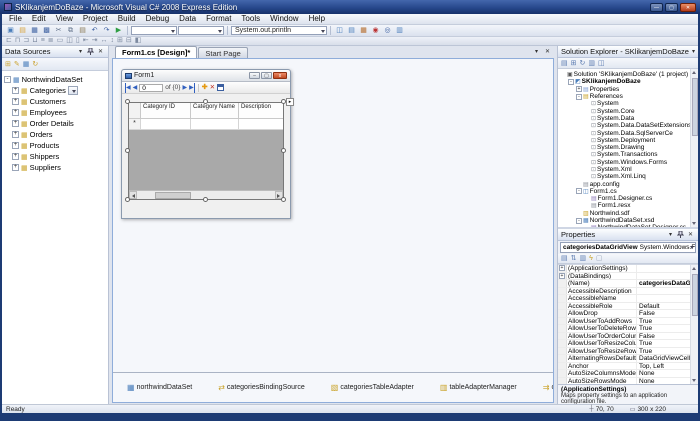  I want to click on property-row: AllowDrop False, so click(624, 314).